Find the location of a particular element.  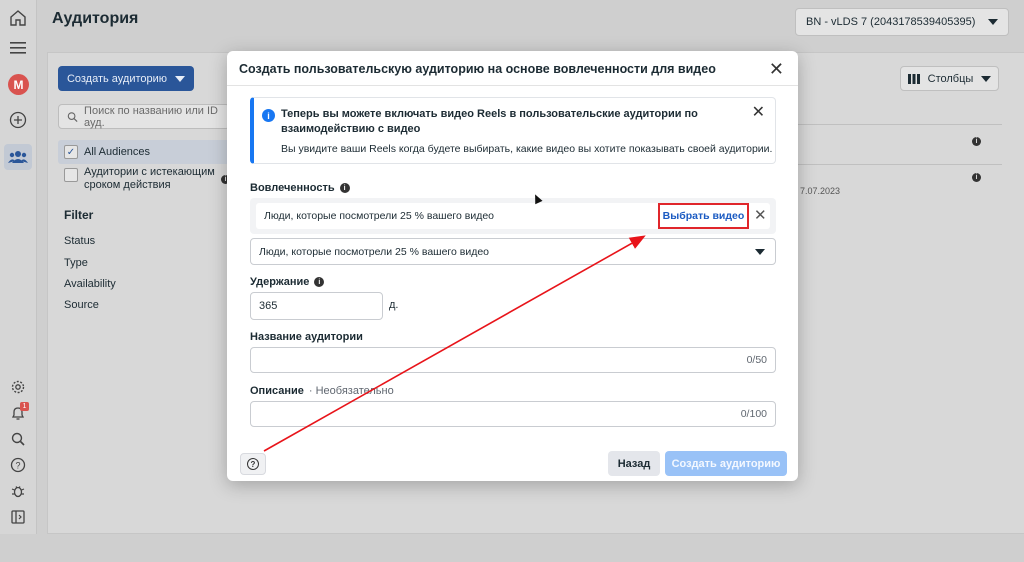

columns-button: Столбцы is located at coordinates (949, 78).